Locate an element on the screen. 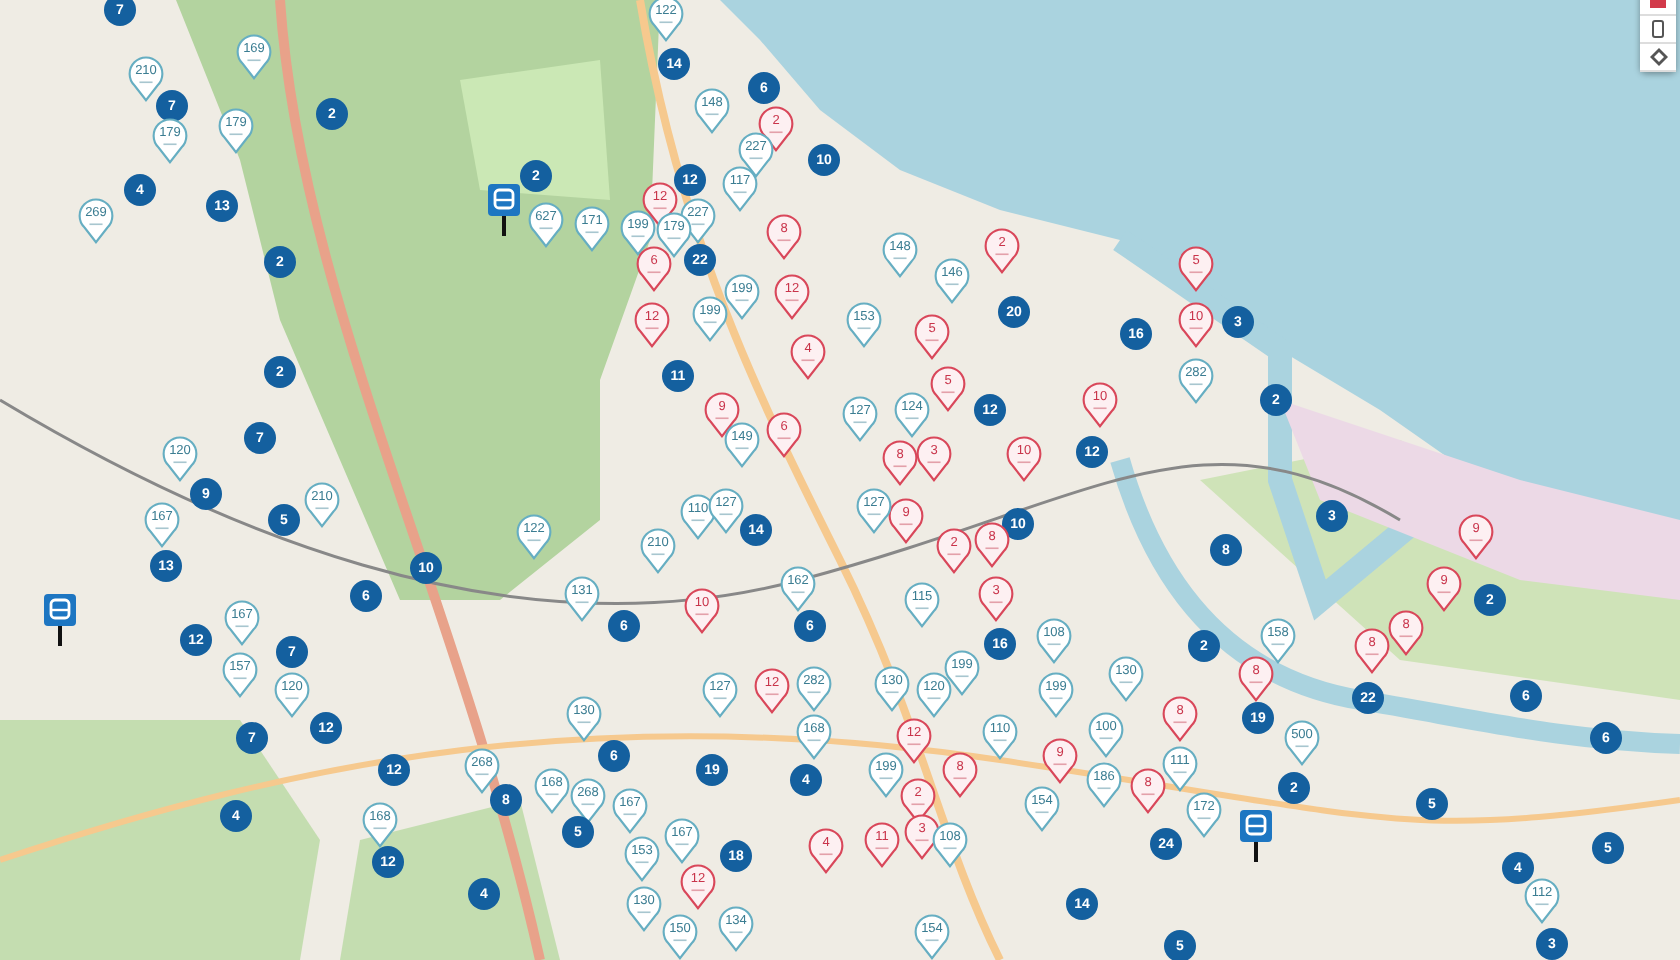  phone-icon is located at coordinates (1658, 29).